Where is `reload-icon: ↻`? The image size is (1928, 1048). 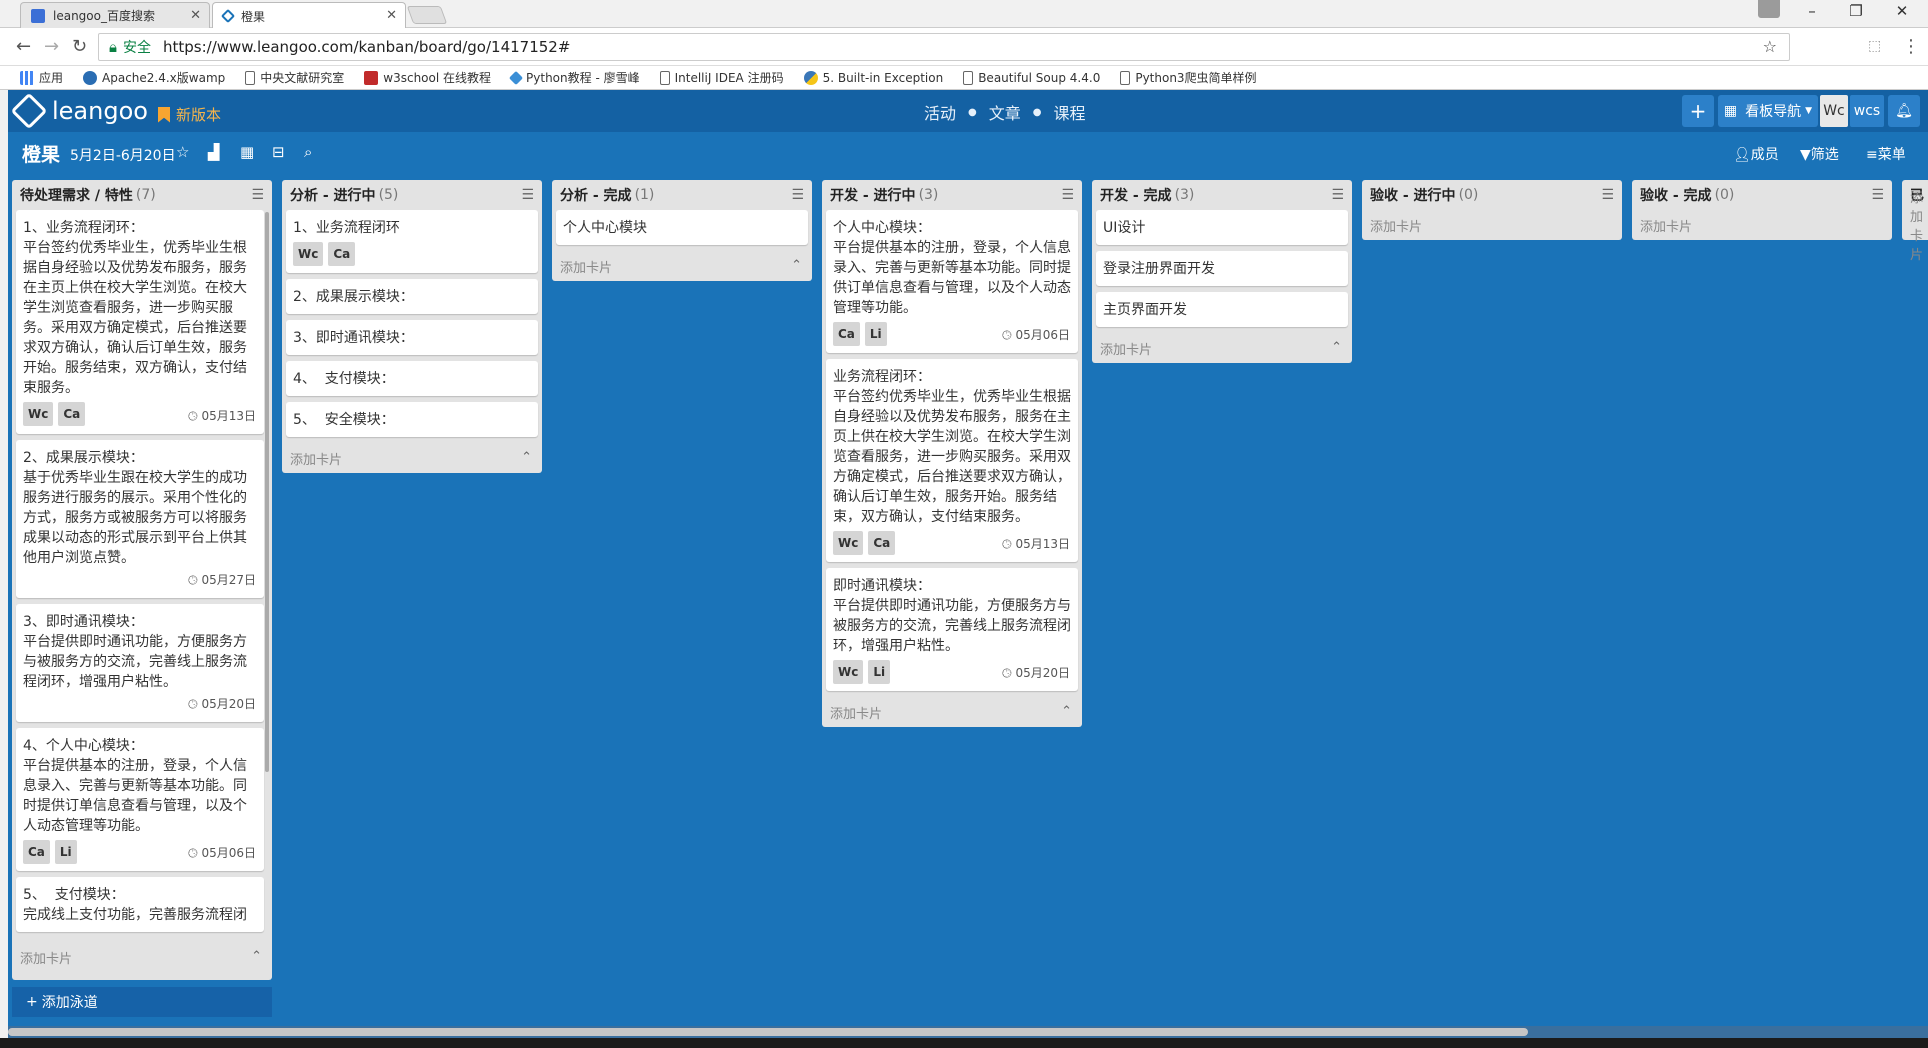 reload-icon: ↻ is located at coordinates (79, 46).